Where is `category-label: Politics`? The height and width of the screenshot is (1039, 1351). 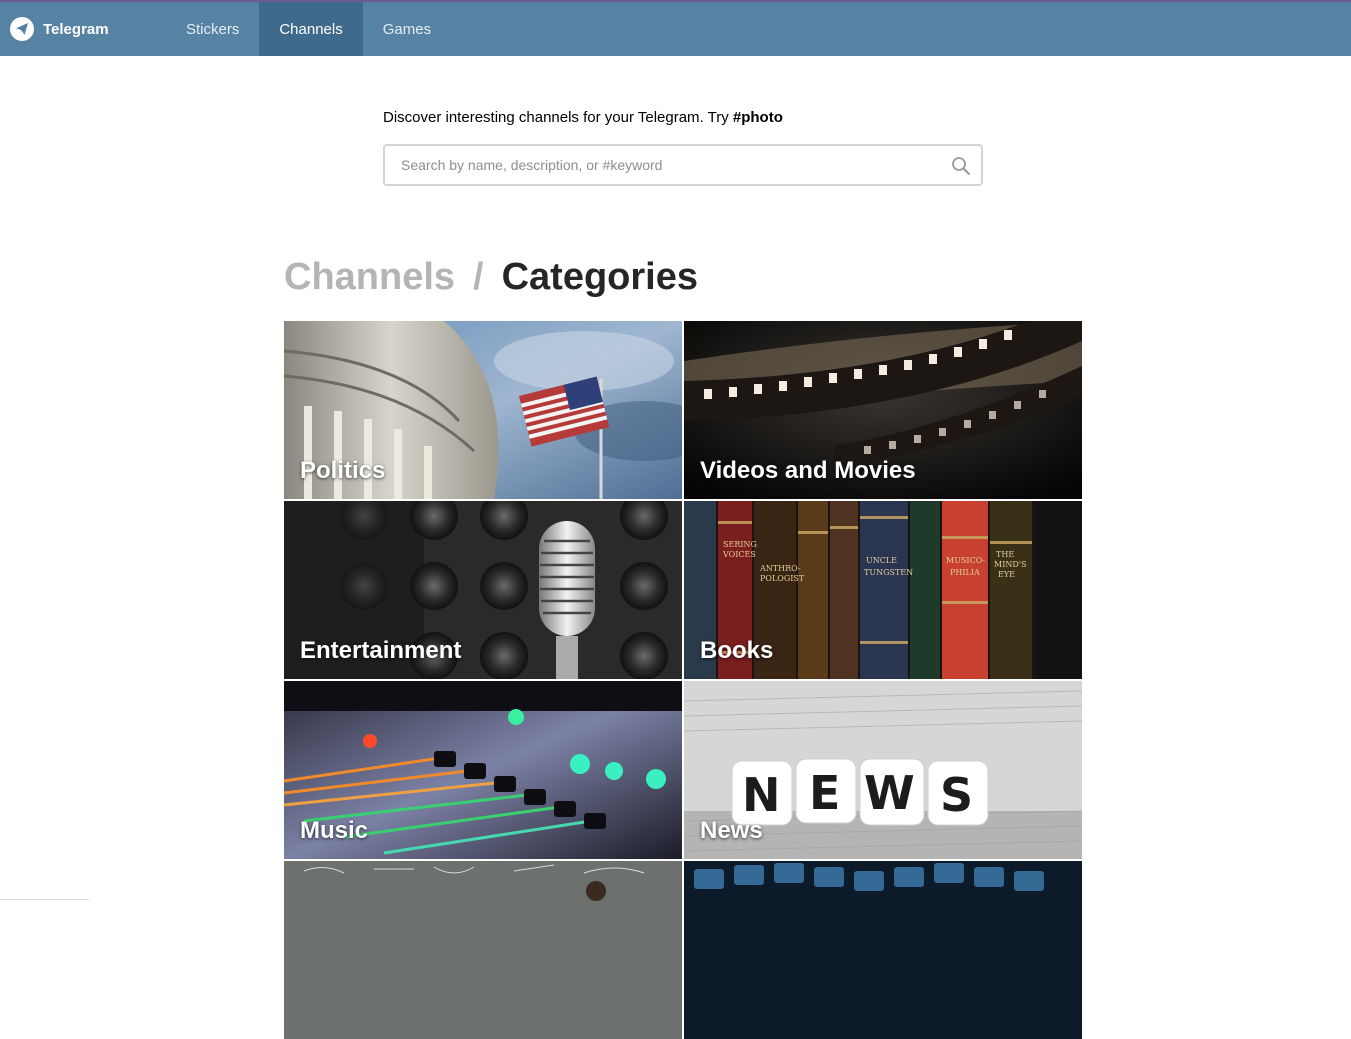
category-label: Politics is located at coordinates (343, 470).